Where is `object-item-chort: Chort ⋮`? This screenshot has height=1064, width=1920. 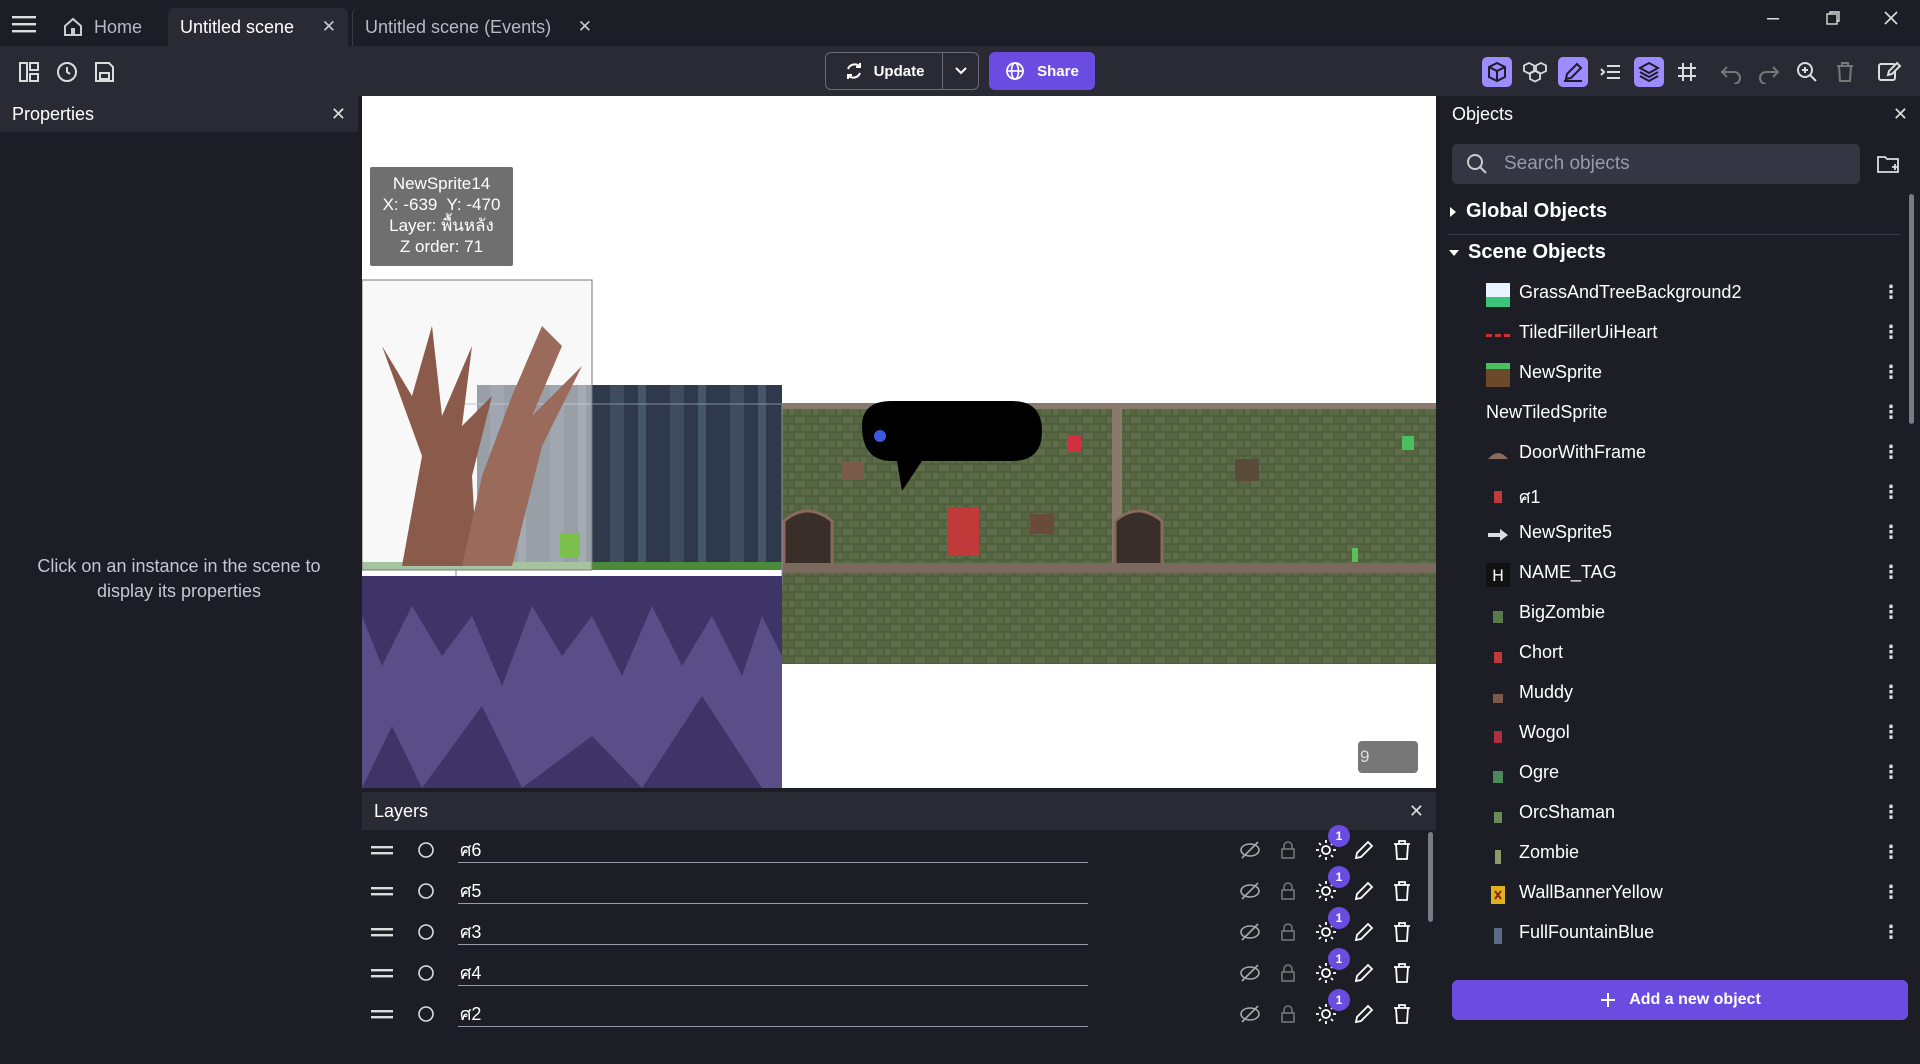
object-item-chort: Chort ⋮ is located at coordinates (1670, 654).